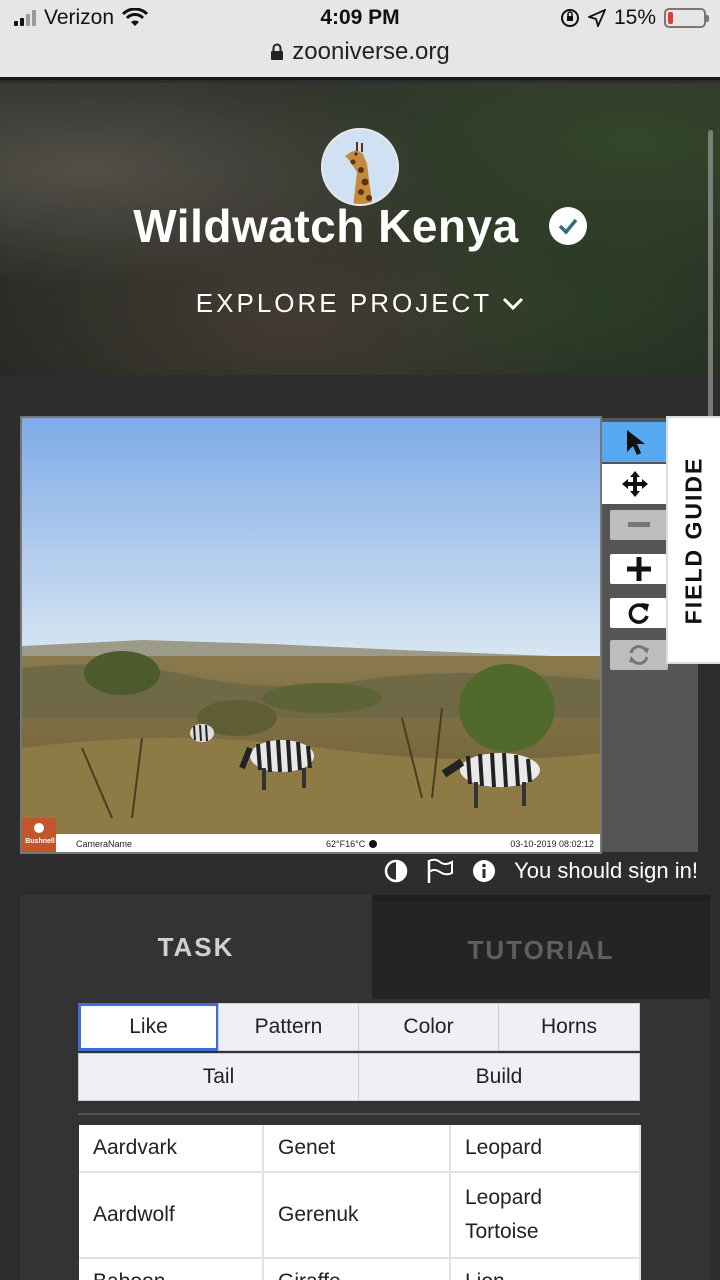 The image size is (720, 1280). What do you see at coordinates (373, 844) in the screenshot?
I see `moon-icon` at bounding box center [373, 844].